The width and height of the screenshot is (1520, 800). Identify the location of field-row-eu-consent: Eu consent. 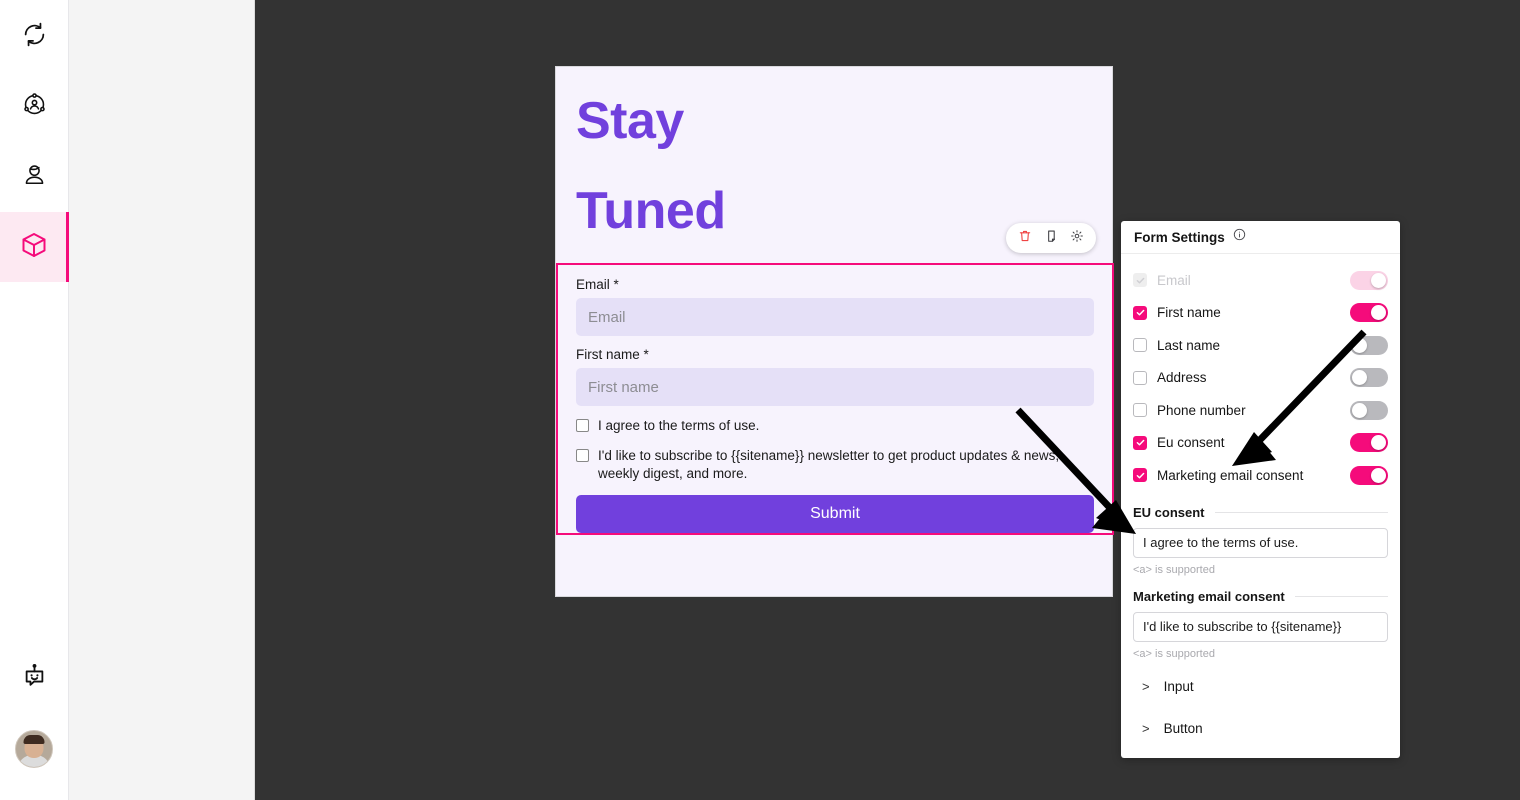
(1260, 443).